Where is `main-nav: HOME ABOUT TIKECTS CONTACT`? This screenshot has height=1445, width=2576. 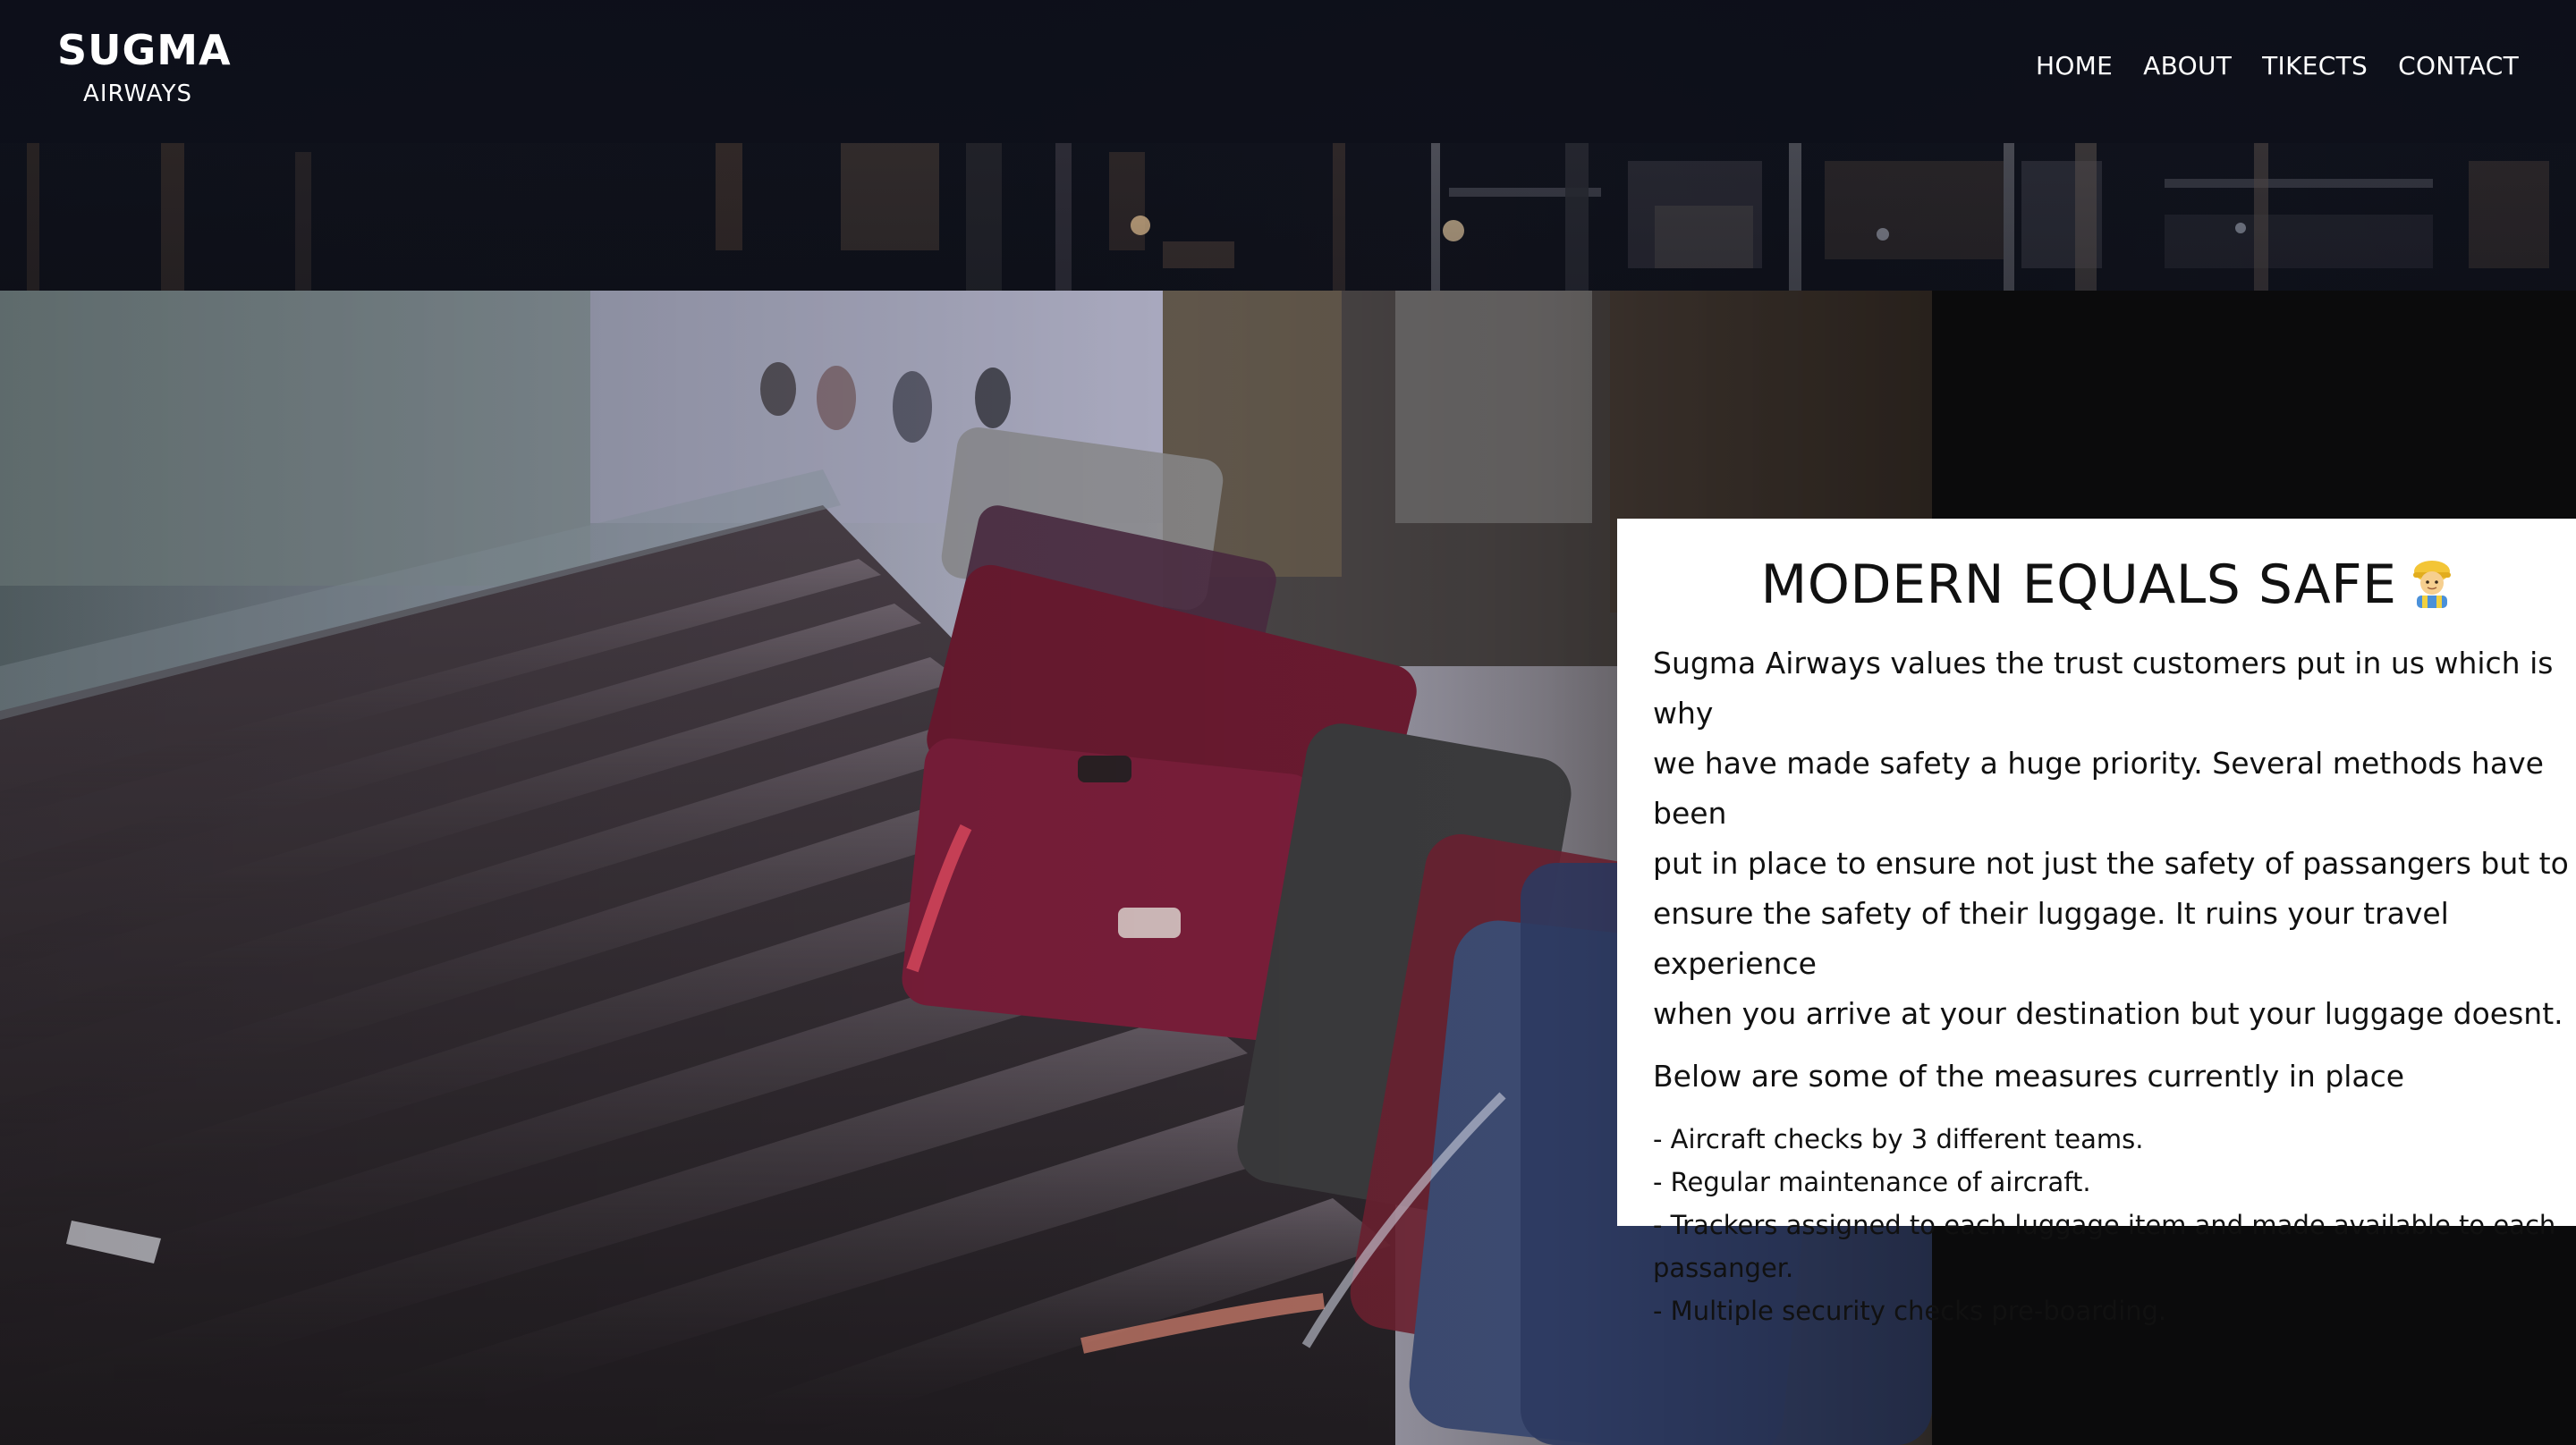
main-nav: HOME ABOUT TIKECTS CONTACT is located at coordinates (2277, 66).